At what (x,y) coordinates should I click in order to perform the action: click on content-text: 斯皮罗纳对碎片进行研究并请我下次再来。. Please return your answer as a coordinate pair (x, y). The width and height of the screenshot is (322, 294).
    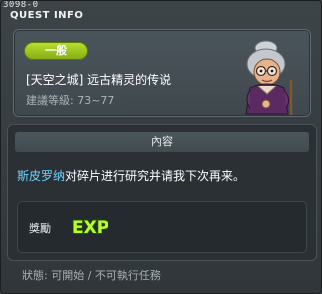
    Looking at the image, I should click on (131, 175).